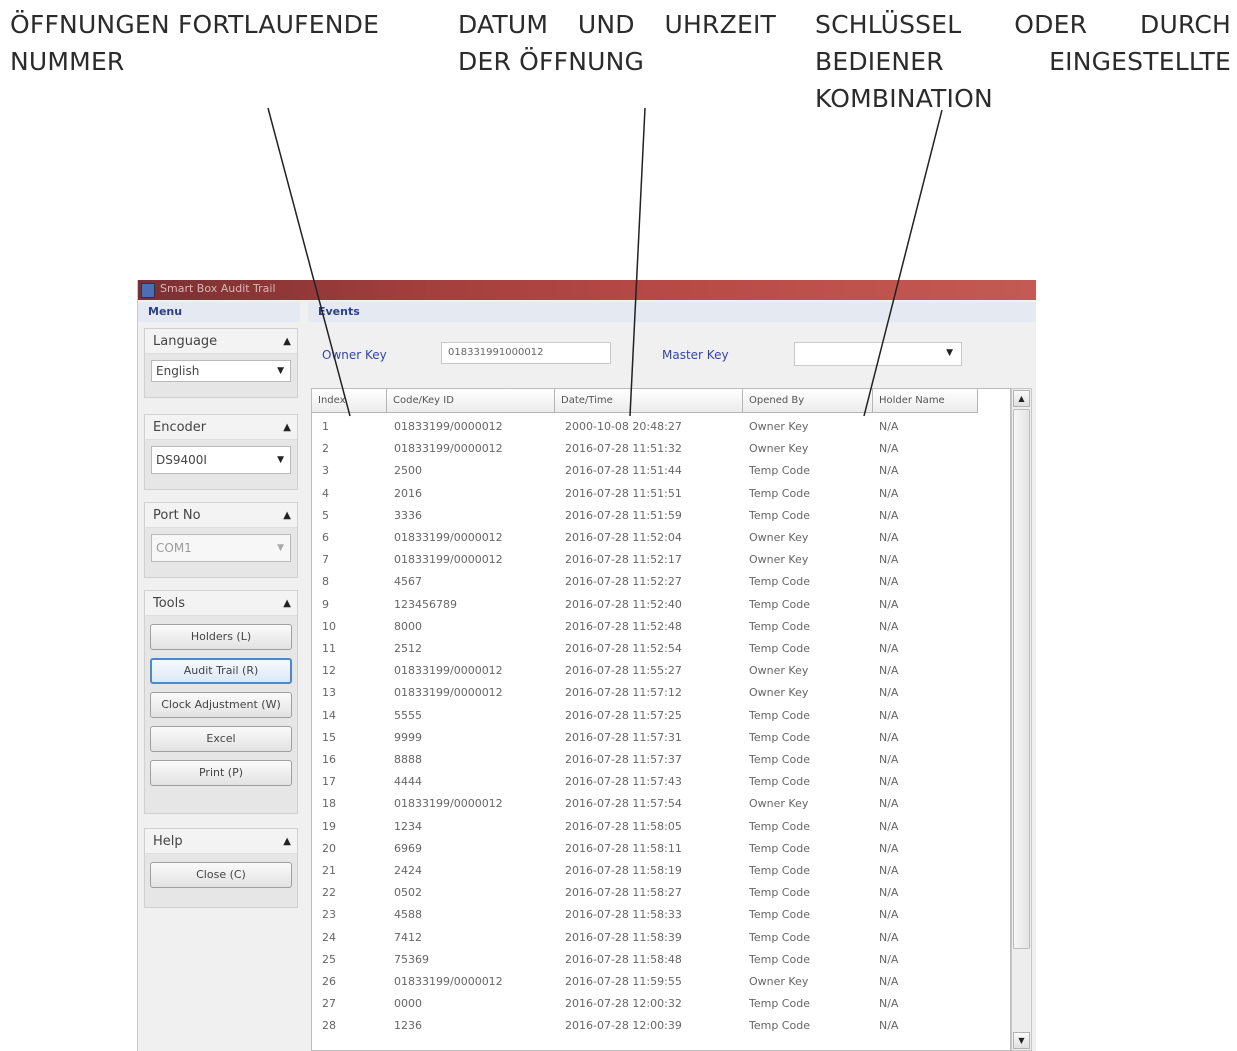 The height and width of the screenshot is (1051, 1237). What do you see at coordinates (637, 262) in the screenshot?
I see `datetime-pointer-line` at bounding box center [637, 262].